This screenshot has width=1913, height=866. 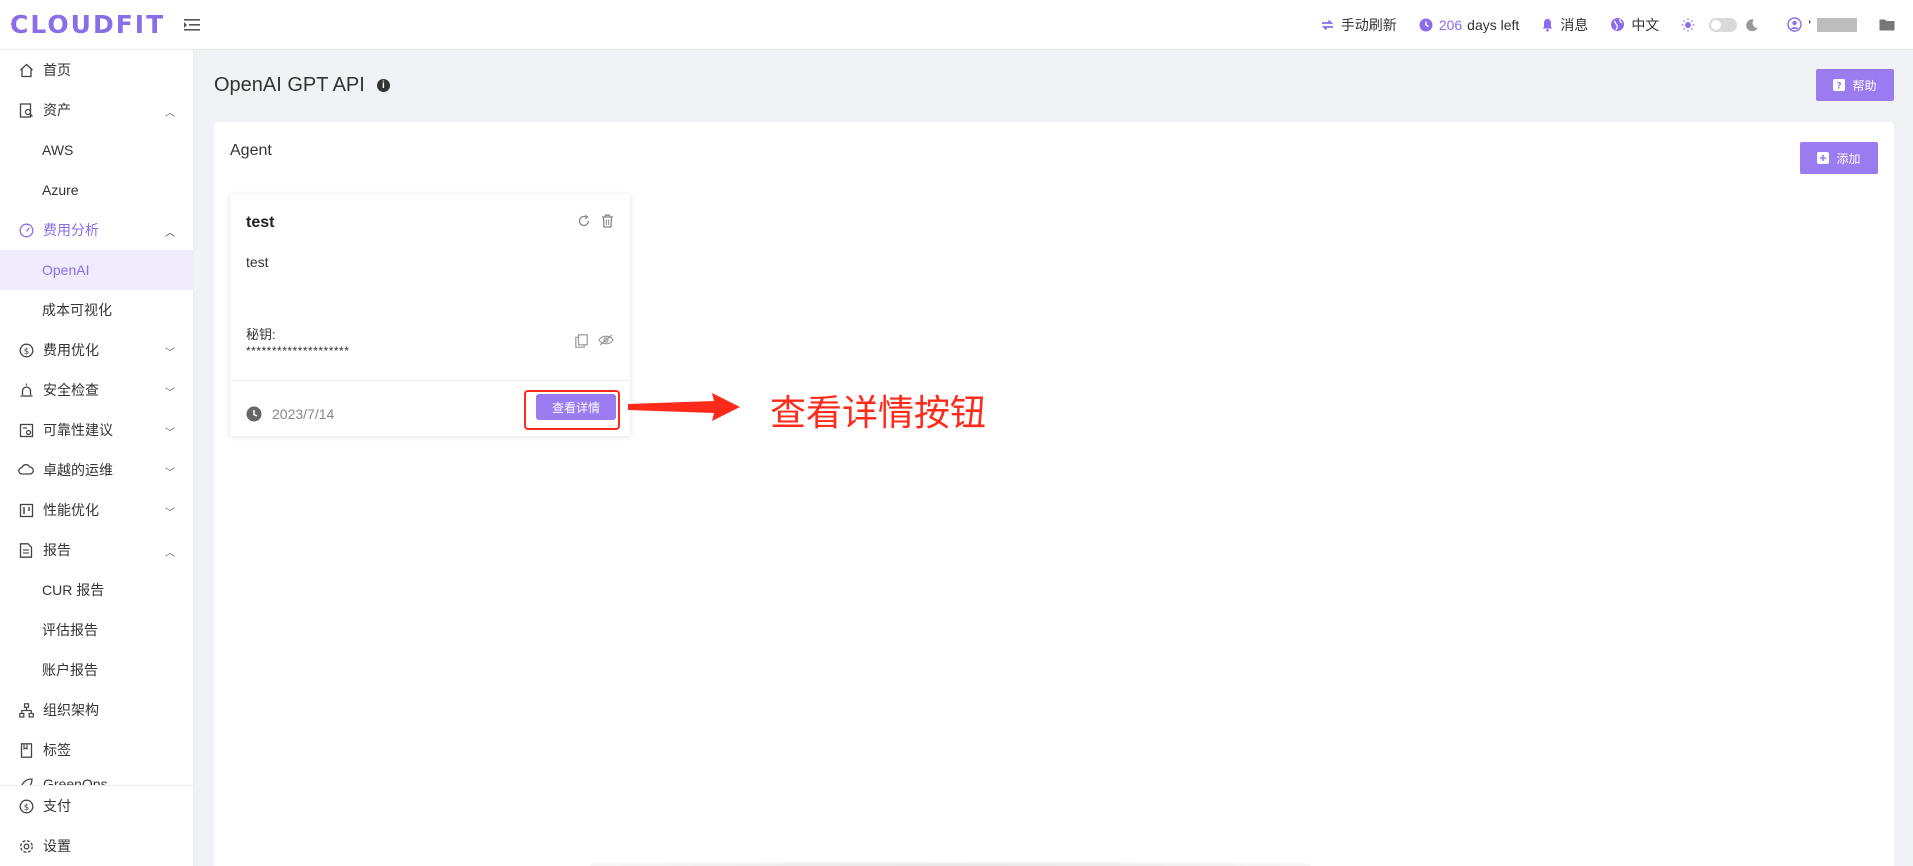 I want to click on alarm-icon, so click(x=26, y=390).